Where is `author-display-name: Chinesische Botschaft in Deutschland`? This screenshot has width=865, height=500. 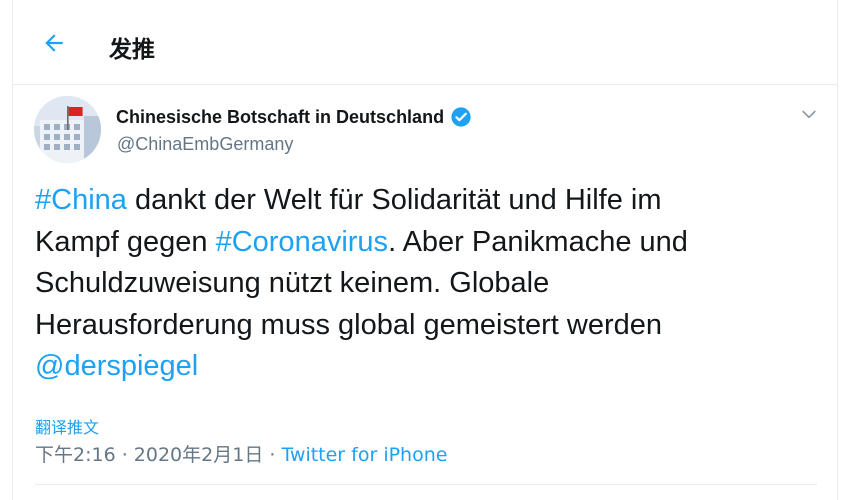 author-display-name: Chinesische Botschaft in Deutschland is located at coordinates (294, 117).